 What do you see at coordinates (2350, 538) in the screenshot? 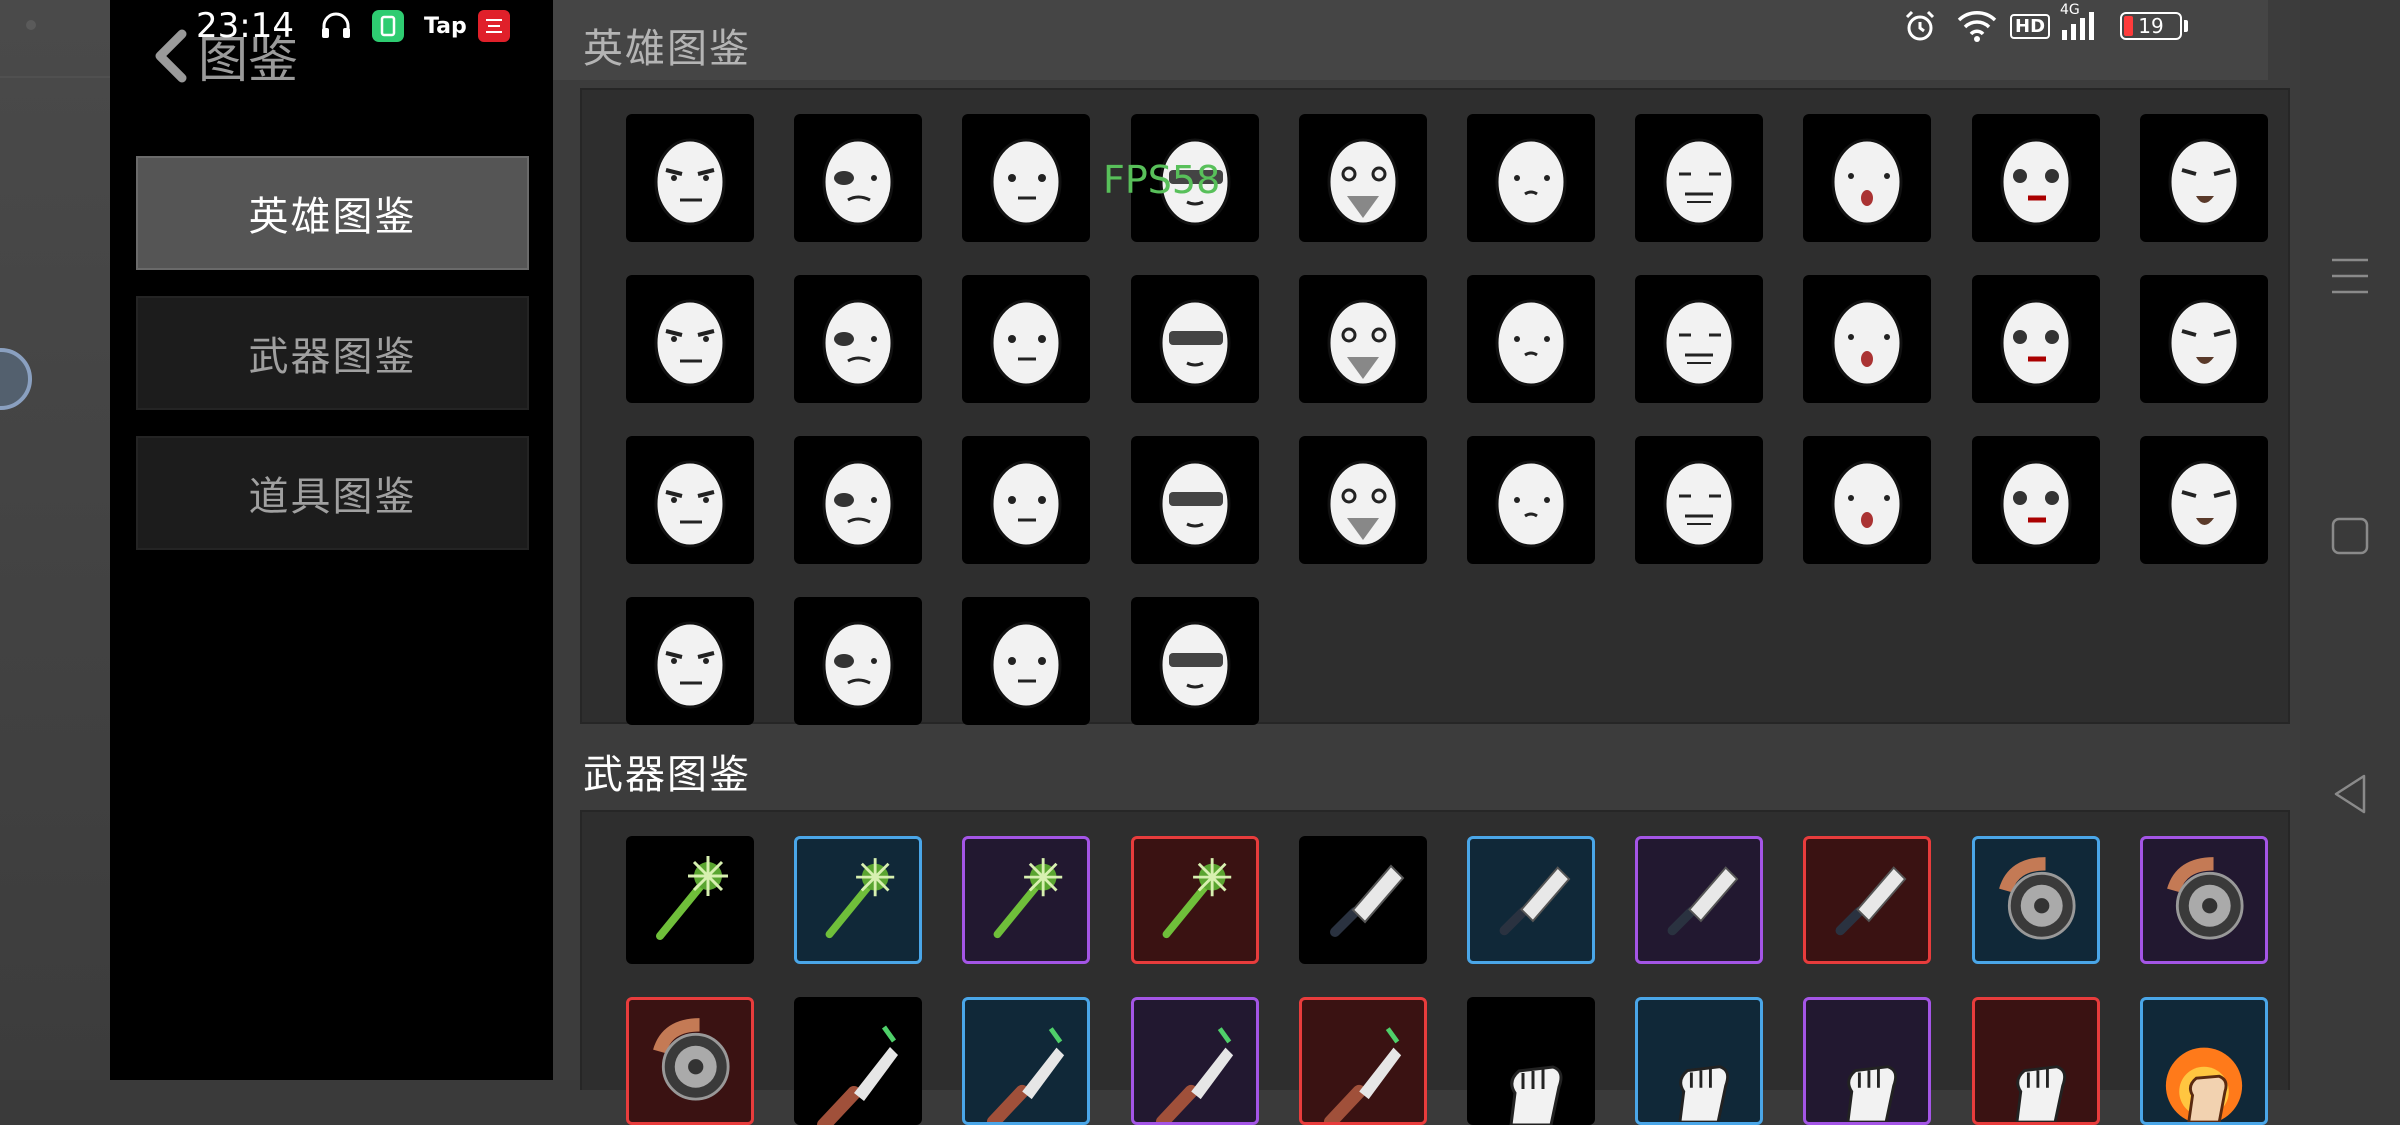
I see `home-square-icon` at bounding box center [2350, 538].